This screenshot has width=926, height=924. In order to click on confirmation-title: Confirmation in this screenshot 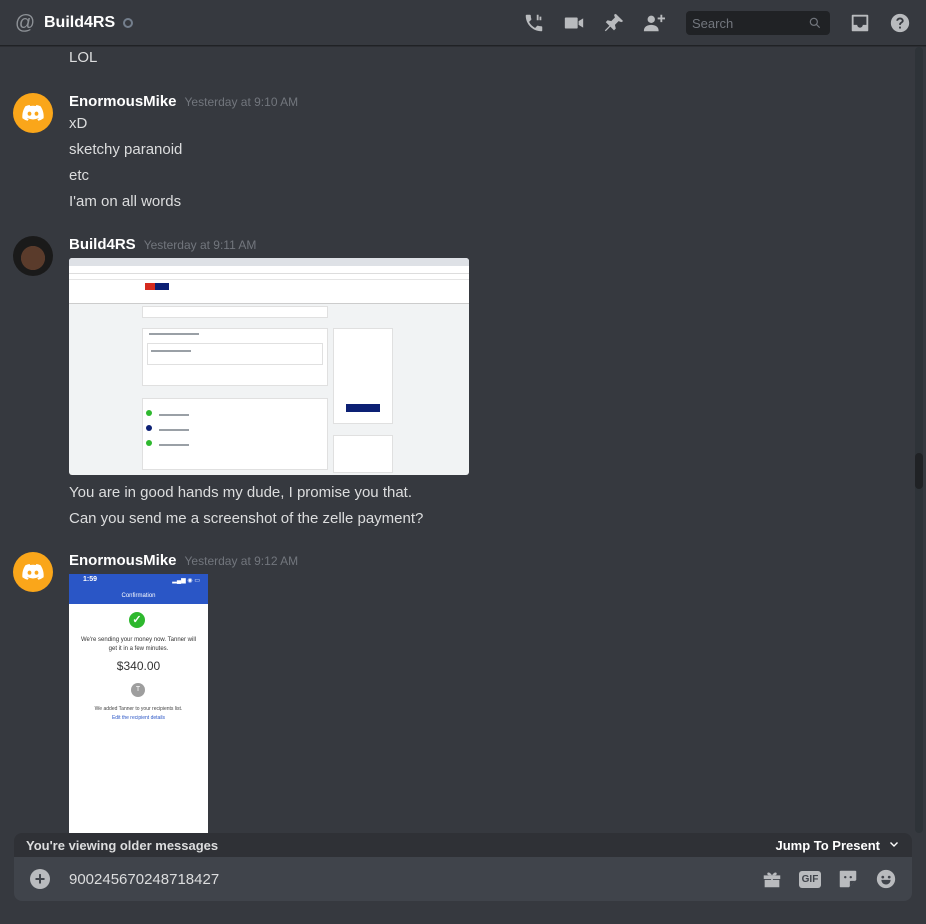, I will do `click(138, 596)`.